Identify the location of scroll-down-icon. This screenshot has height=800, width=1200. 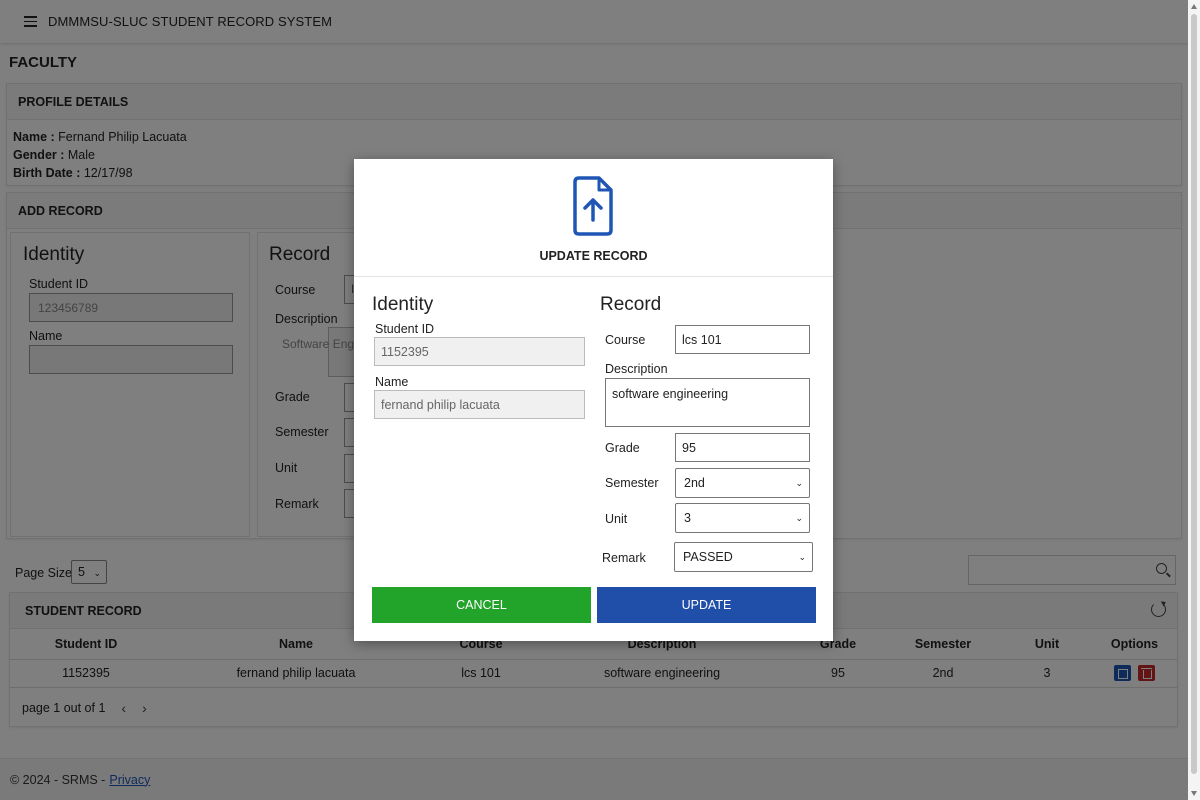
(1194, 793).